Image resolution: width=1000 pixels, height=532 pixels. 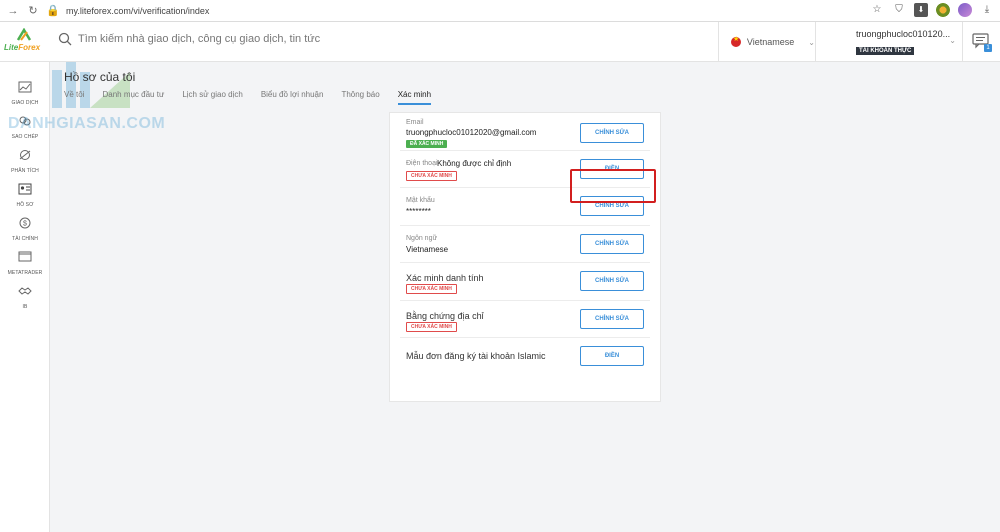 What do you see at coordinates (943, 10) in the screenshot?
I see `extension-icon` at bounding box center [943, 10].